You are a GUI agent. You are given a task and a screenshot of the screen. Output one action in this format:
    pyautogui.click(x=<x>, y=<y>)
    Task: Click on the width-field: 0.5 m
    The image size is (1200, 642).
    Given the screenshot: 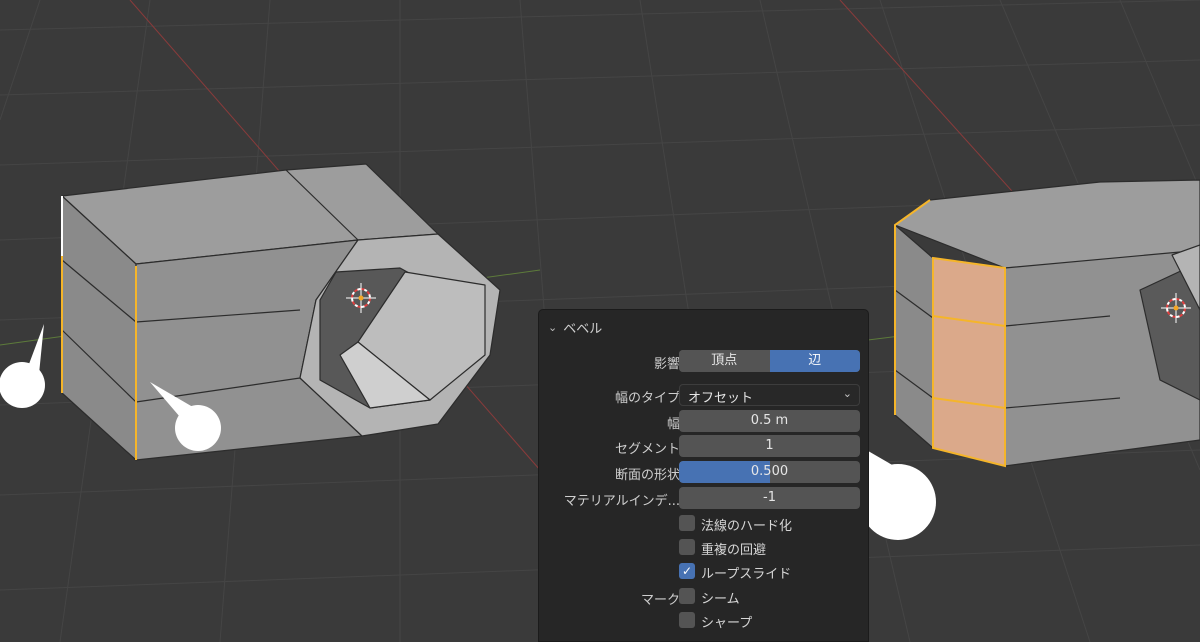 What is the action you would take?
    pyautogui.click(x=769, y=421)
    